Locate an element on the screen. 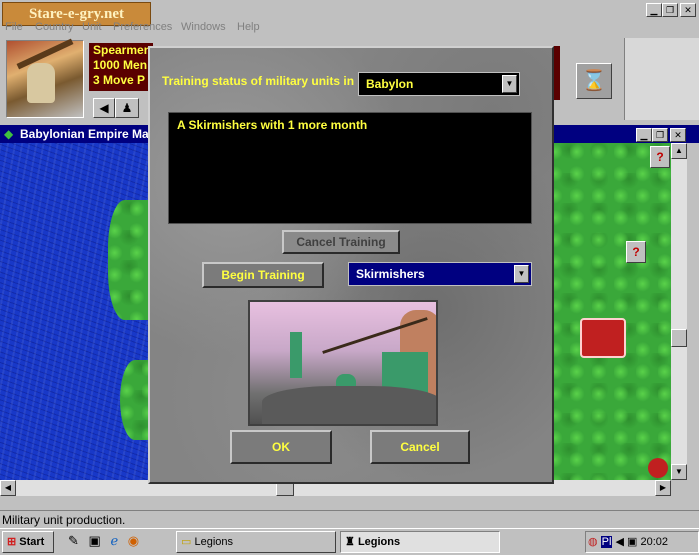 Image resolution: width=699 pixels, height=555 pixels. hourglass-icon: ⌛ is located at coordinates (594, 81).